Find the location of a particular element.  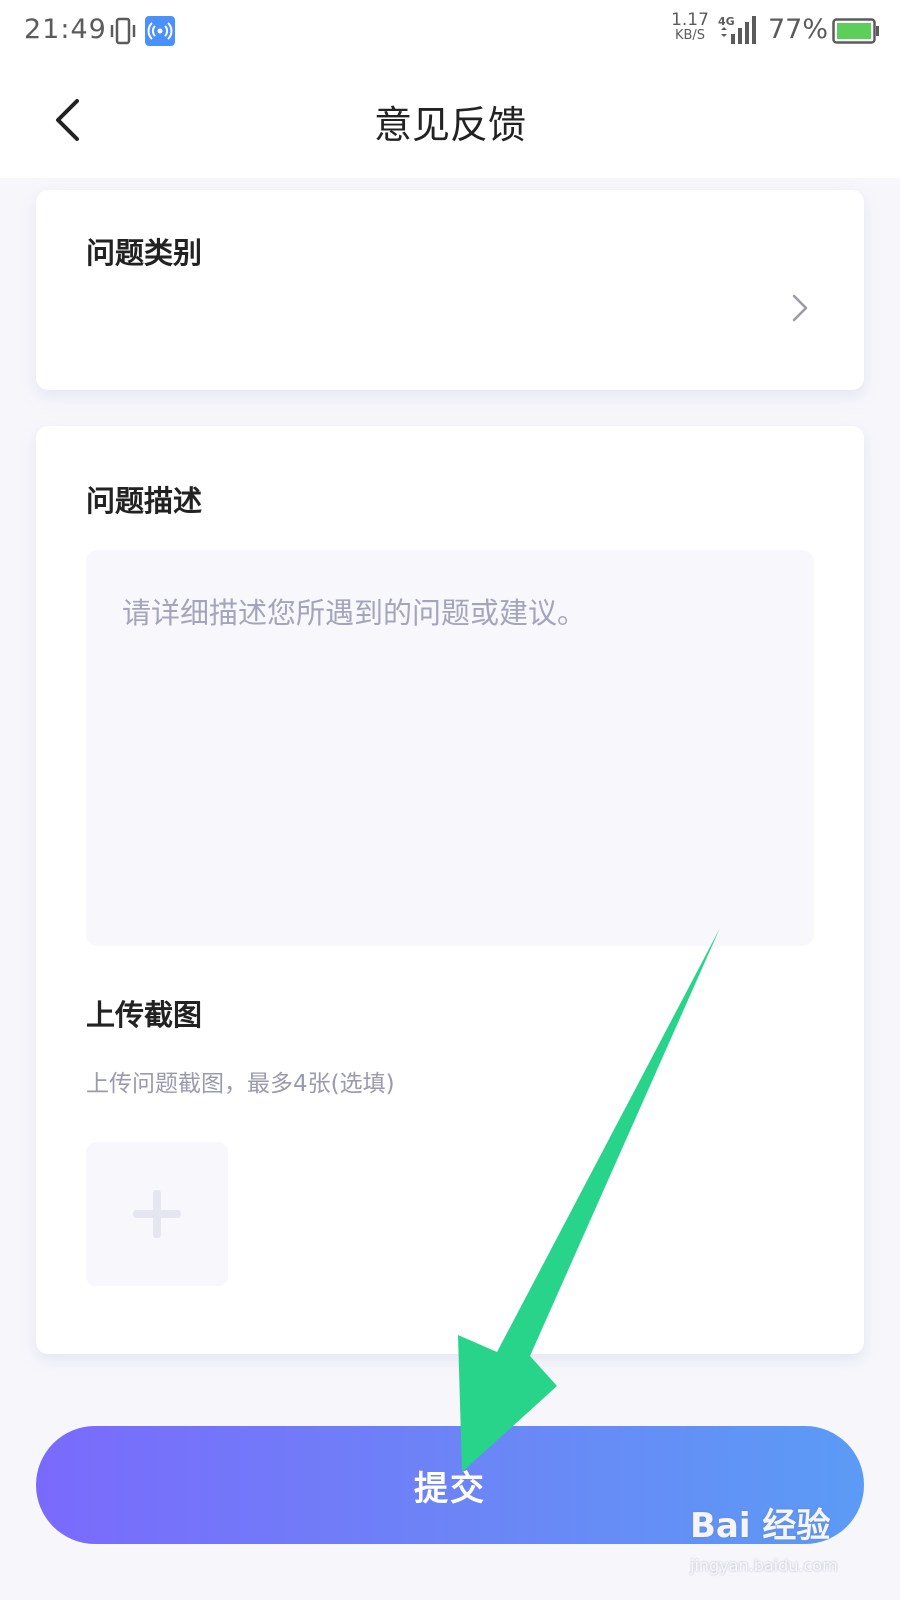

problem-category-selector: 问题类别 is located at coordinates (450, 290).